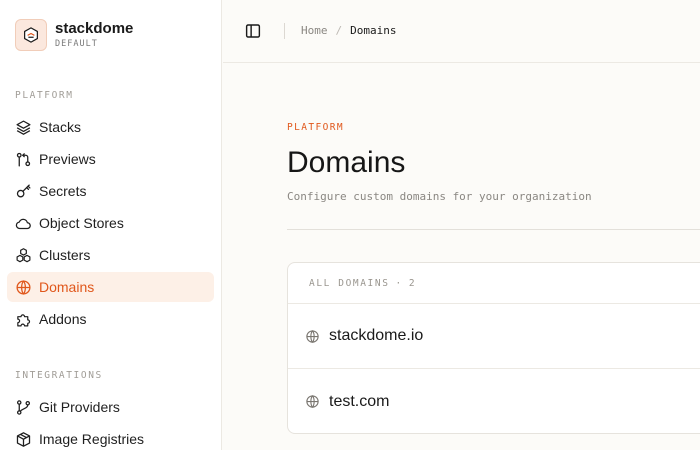  What do you see at coordinates (348, 30) in the screenshot?
I see `breadcrumb: Home / Domains` at bounding box center [348, 30].